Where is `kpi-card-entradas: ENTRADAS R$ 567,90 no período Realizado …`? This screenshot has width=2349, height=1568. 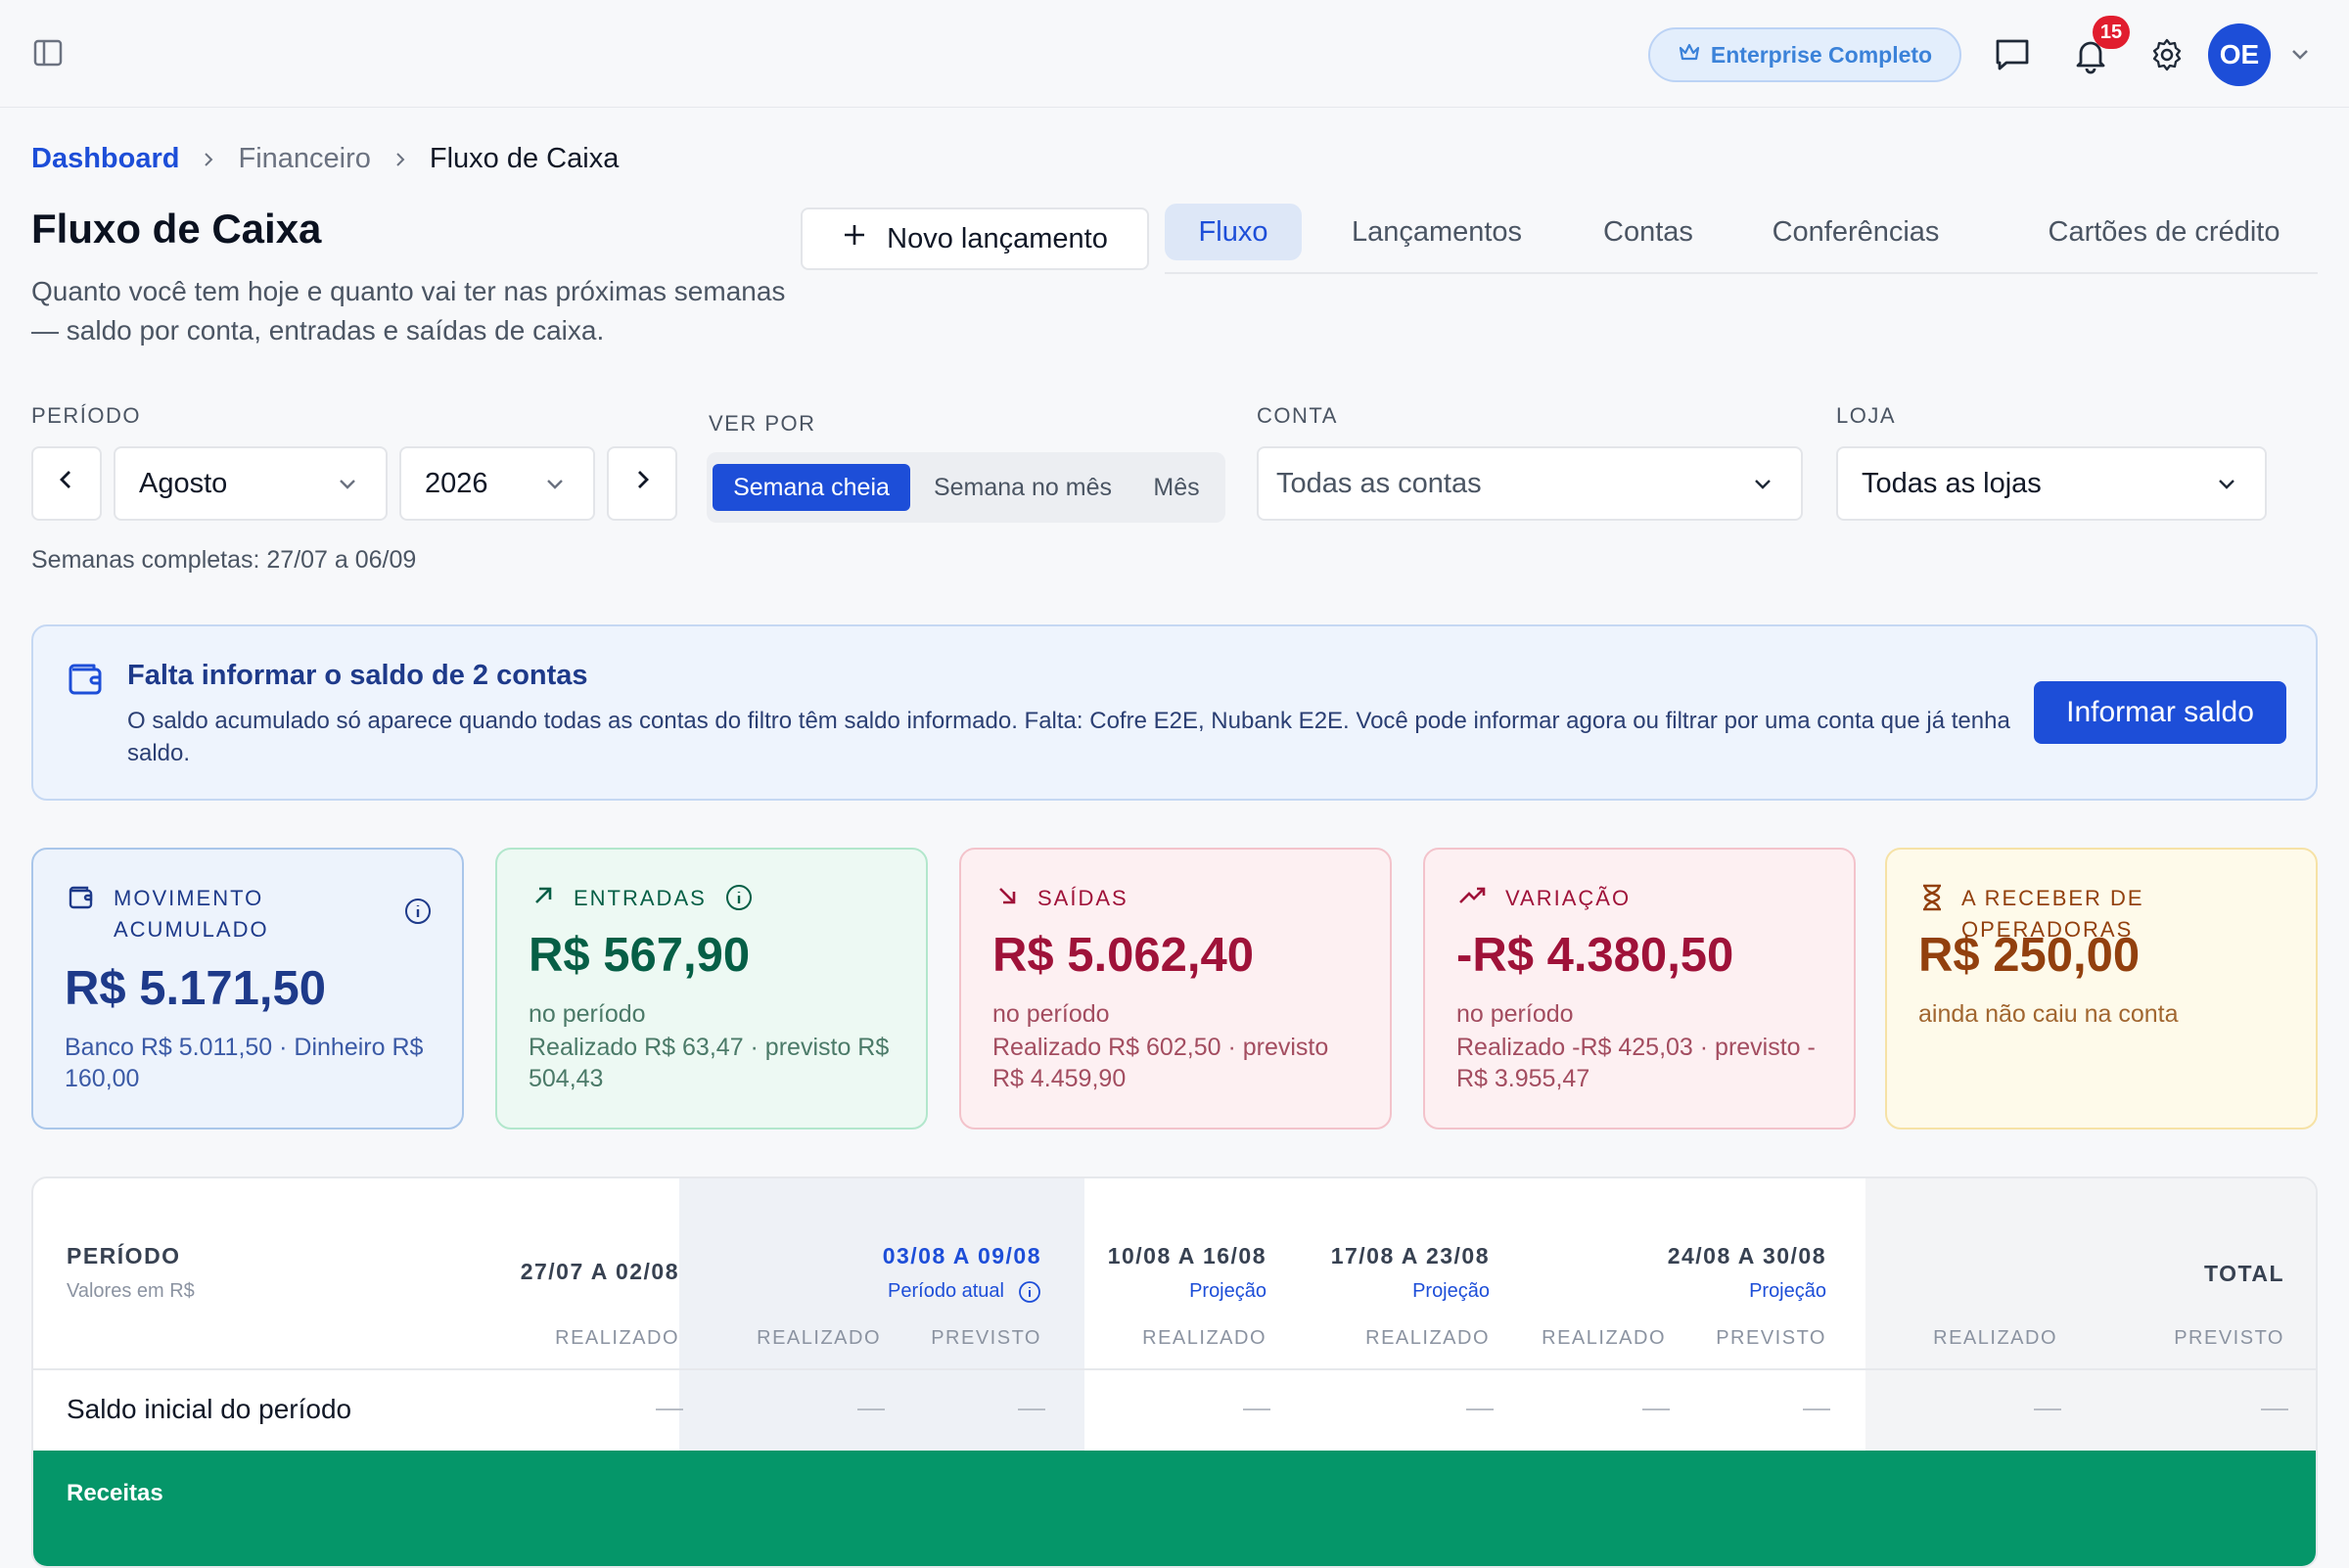 kpi-card-entradas: ENTRADAS R$ 567,90 no período Realizado … is located at coordinates (712, 989).